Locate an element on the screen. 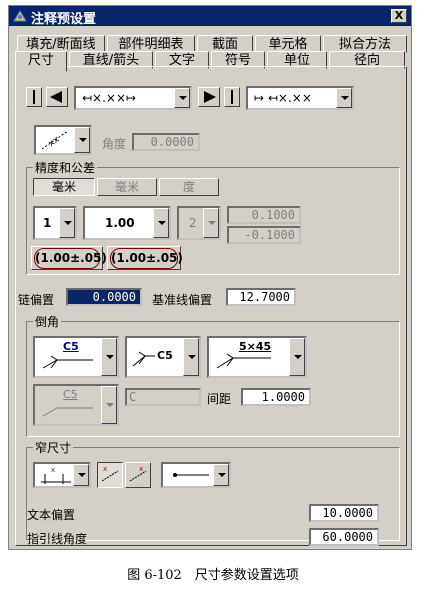 This screenshot has width=426, height=589. spacing-label: 间距 is located at coordinates (219, 399).